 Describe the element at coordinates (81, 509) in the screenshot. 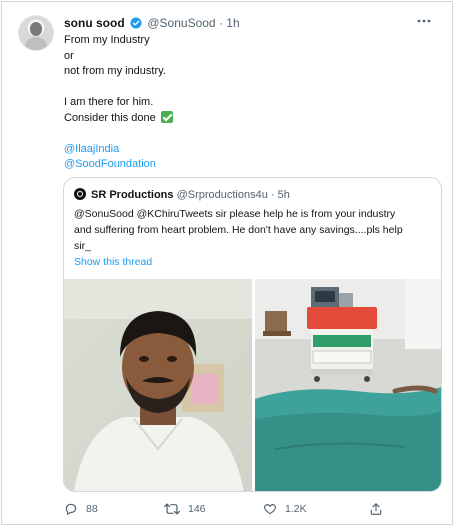

I see `reply-action: 88` at that location.